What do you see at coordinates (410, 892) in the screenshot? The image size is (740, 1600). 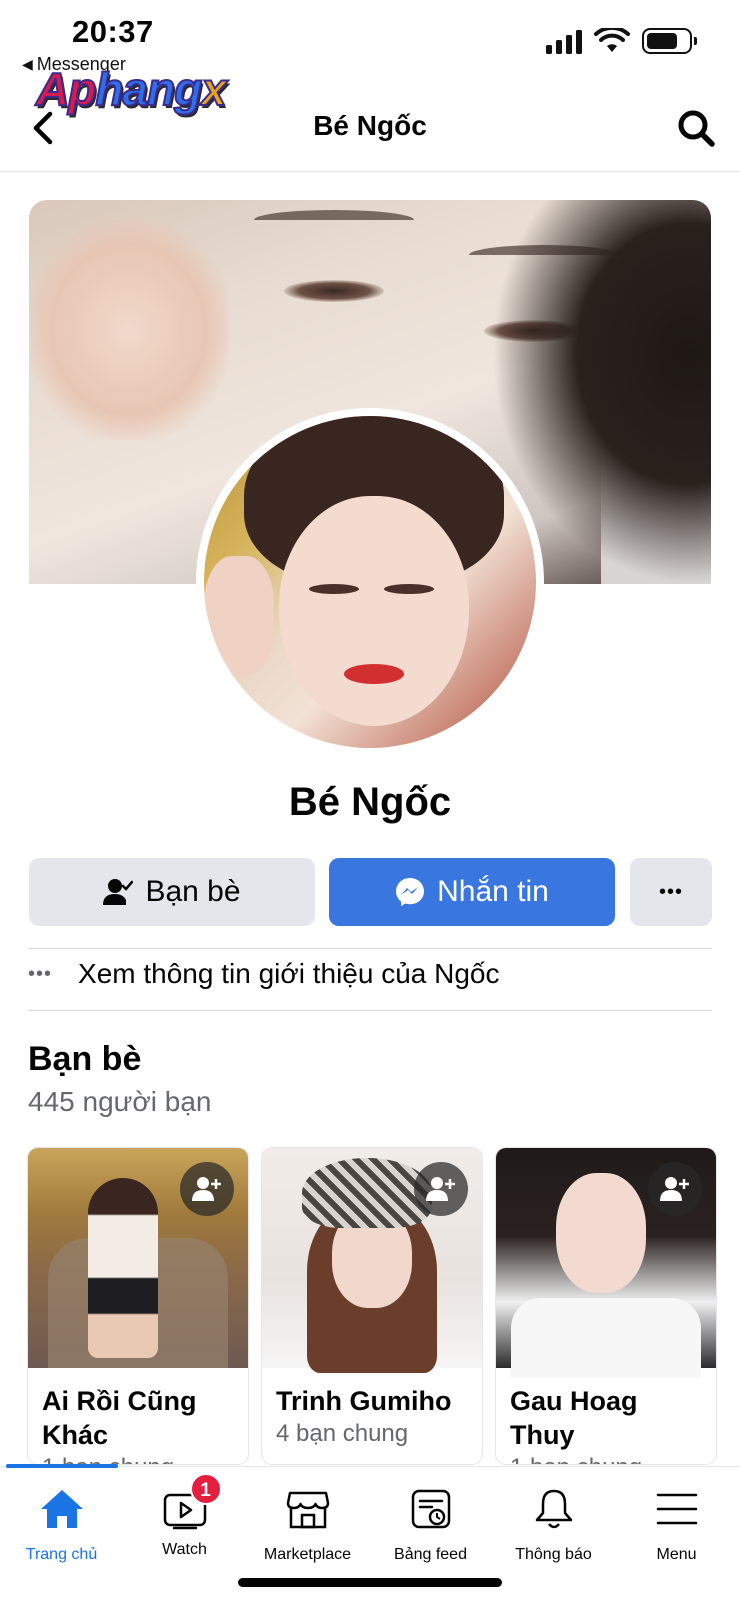 I see `messenger-icon` at bounding box center [410, 892].